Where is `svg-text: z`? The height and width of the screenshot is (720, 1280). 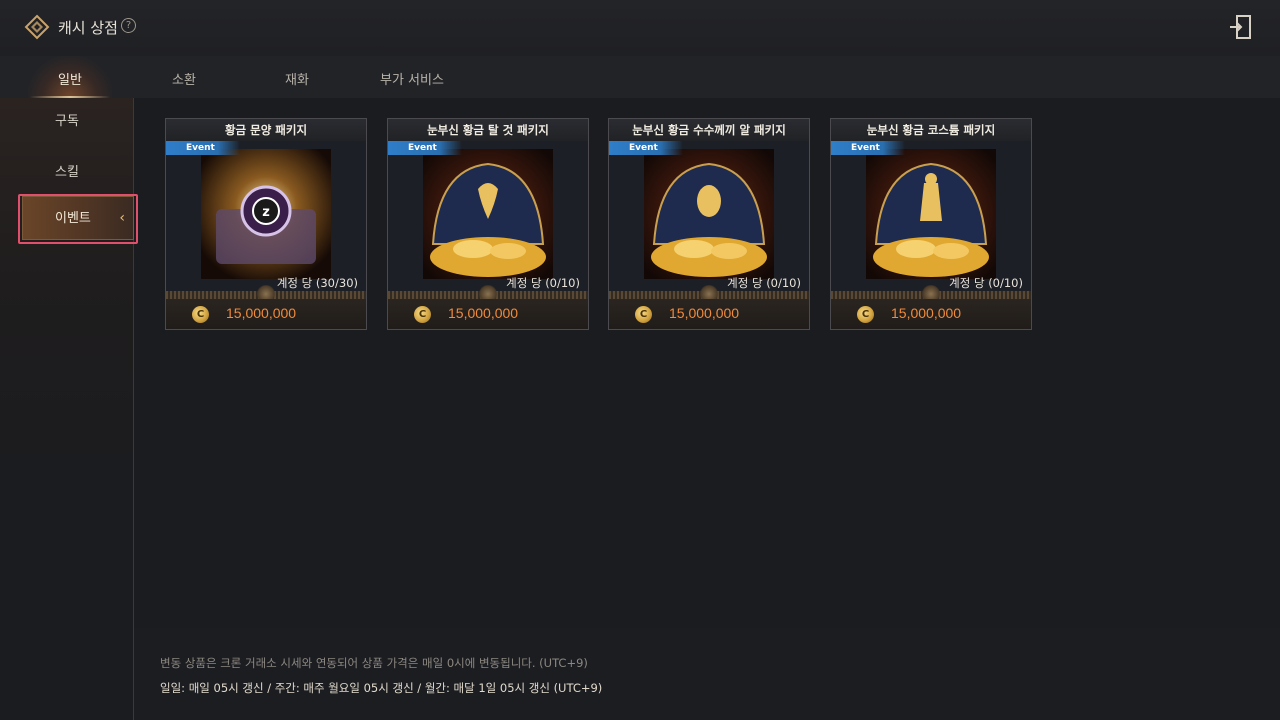 svg-text: z is located at coordinates (266, 212).